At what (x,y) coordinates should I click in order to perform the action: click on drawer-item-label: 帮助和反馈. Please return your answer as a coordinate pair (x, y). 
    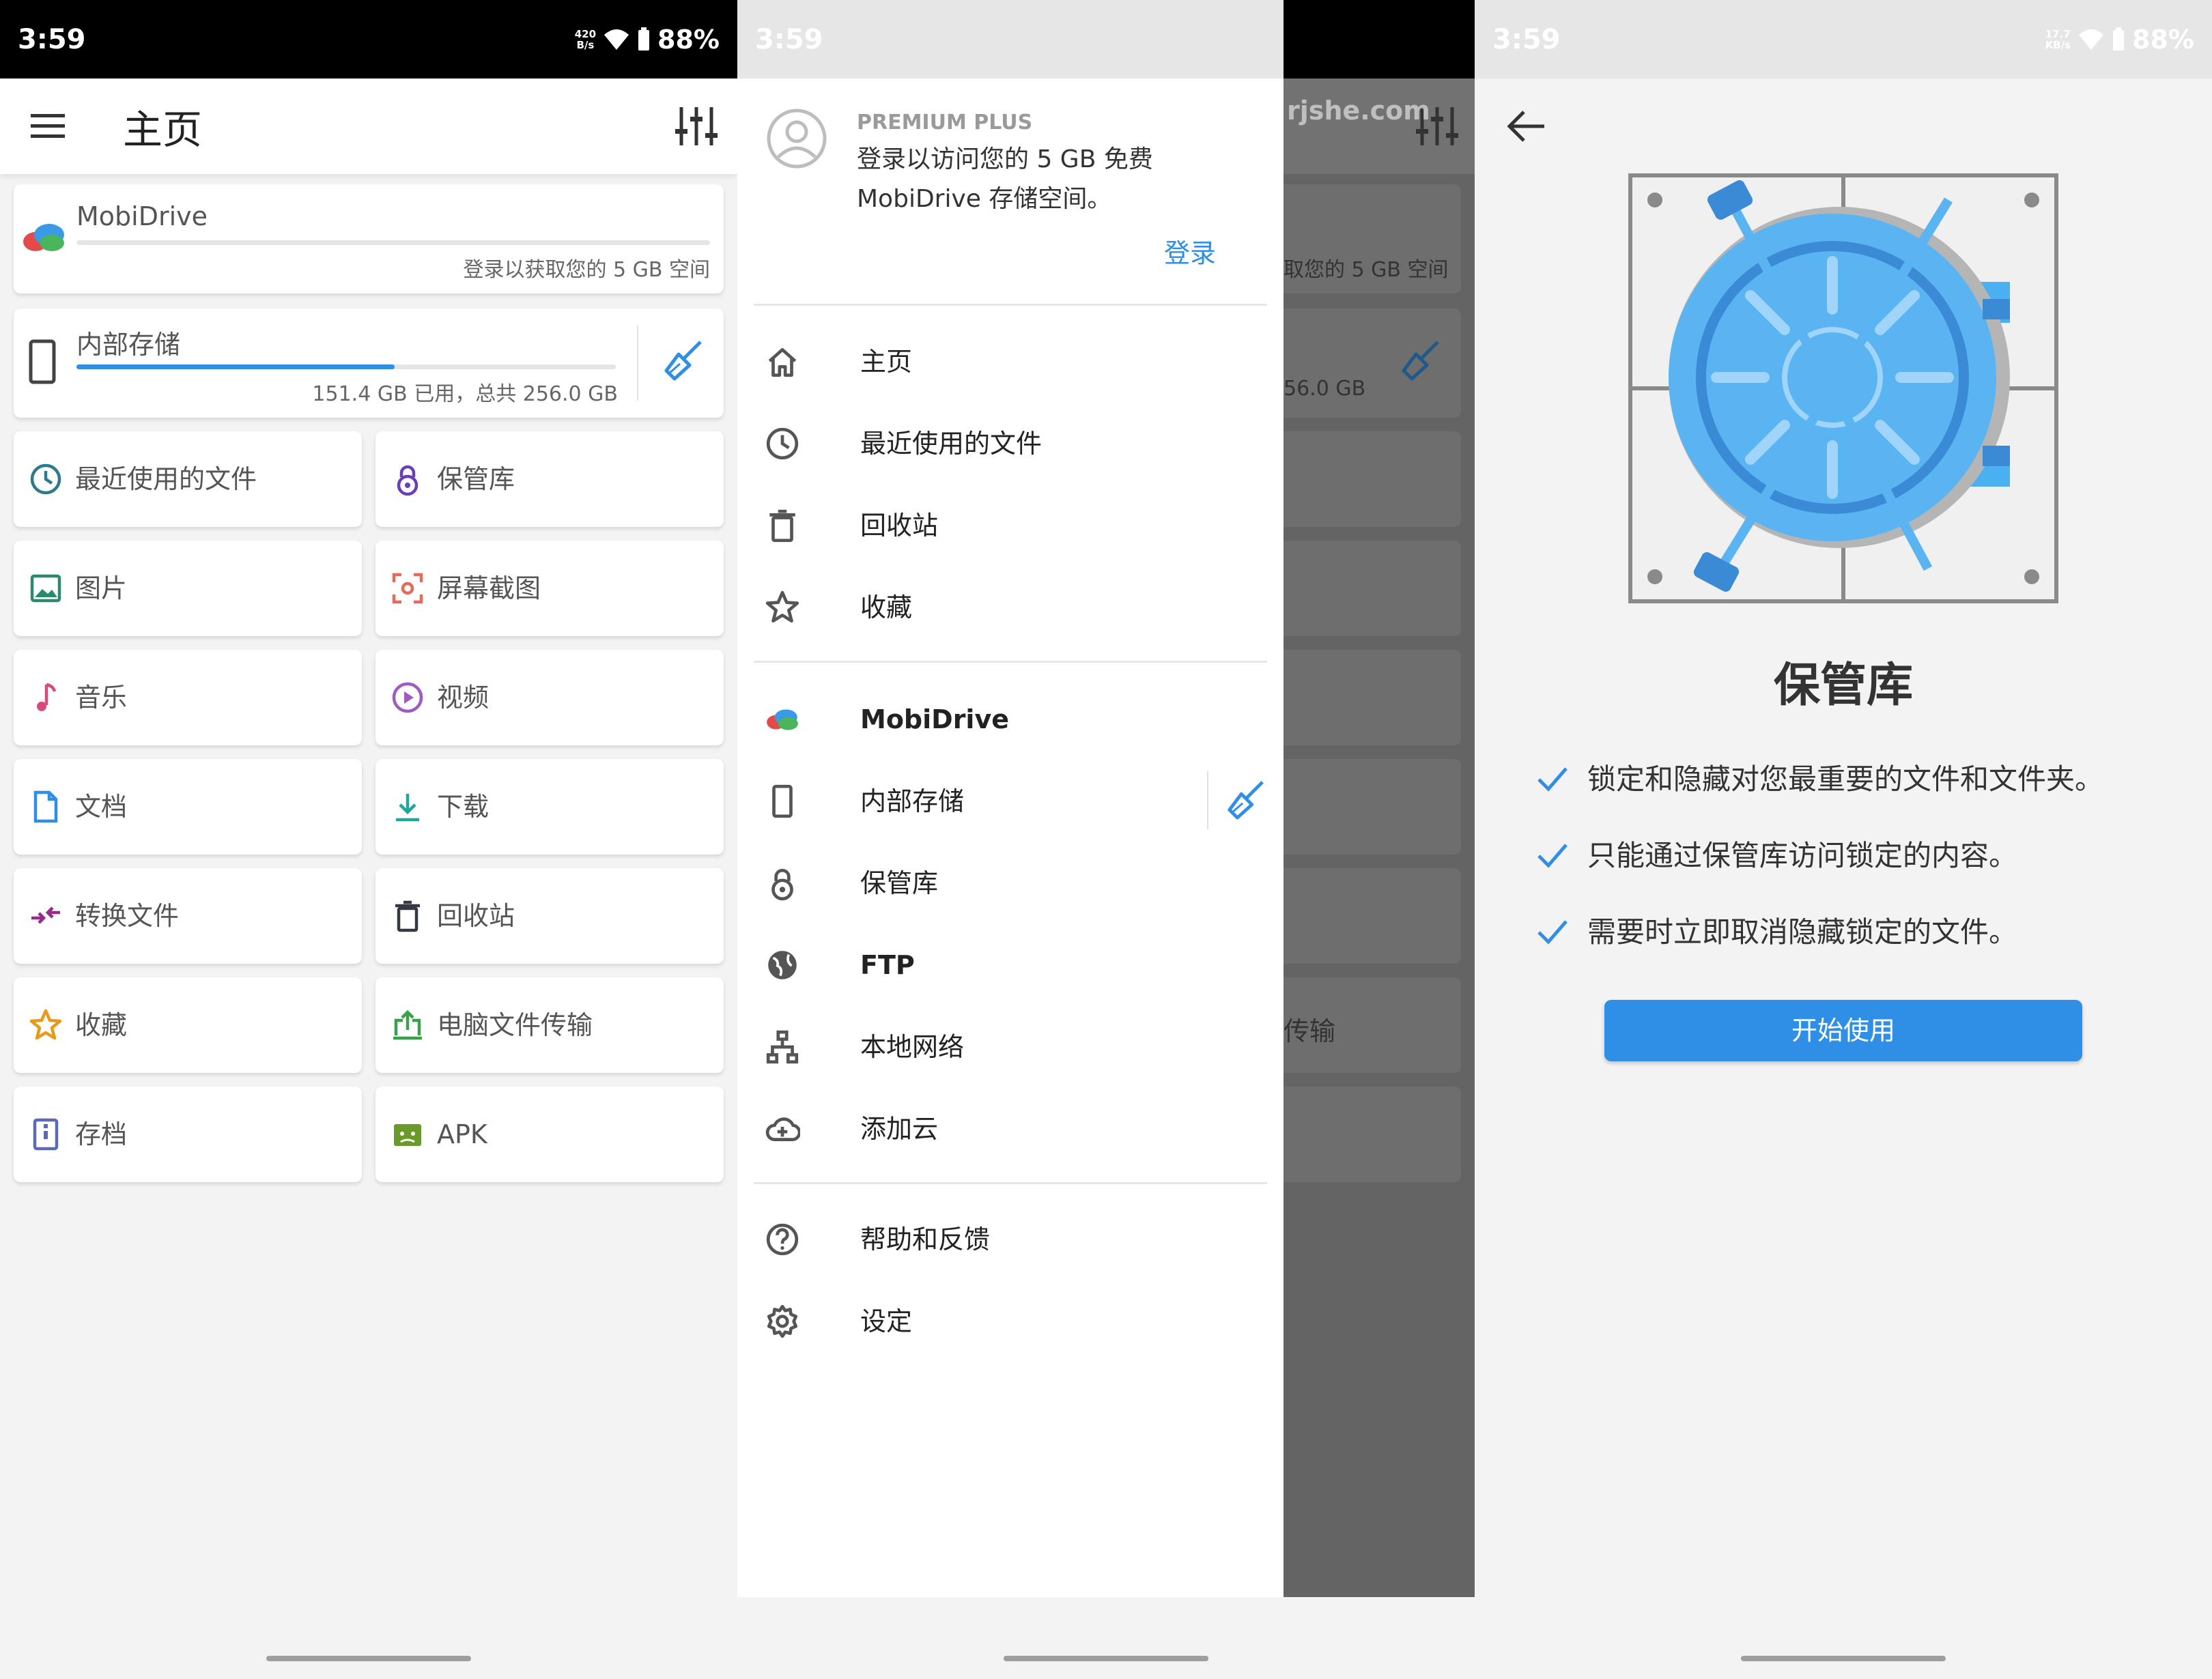
    Looking at the image, I should click on (925, 1239).